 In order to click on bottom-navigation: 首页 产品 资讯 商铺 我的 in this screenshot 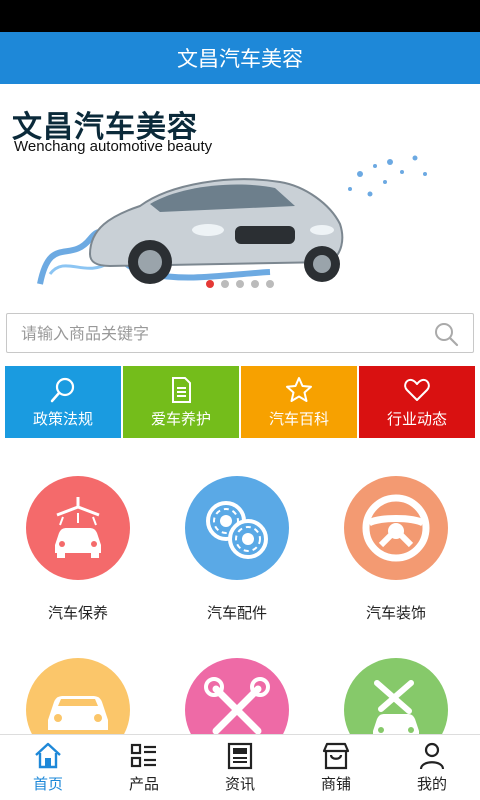, I will do `click(240, 767)`.